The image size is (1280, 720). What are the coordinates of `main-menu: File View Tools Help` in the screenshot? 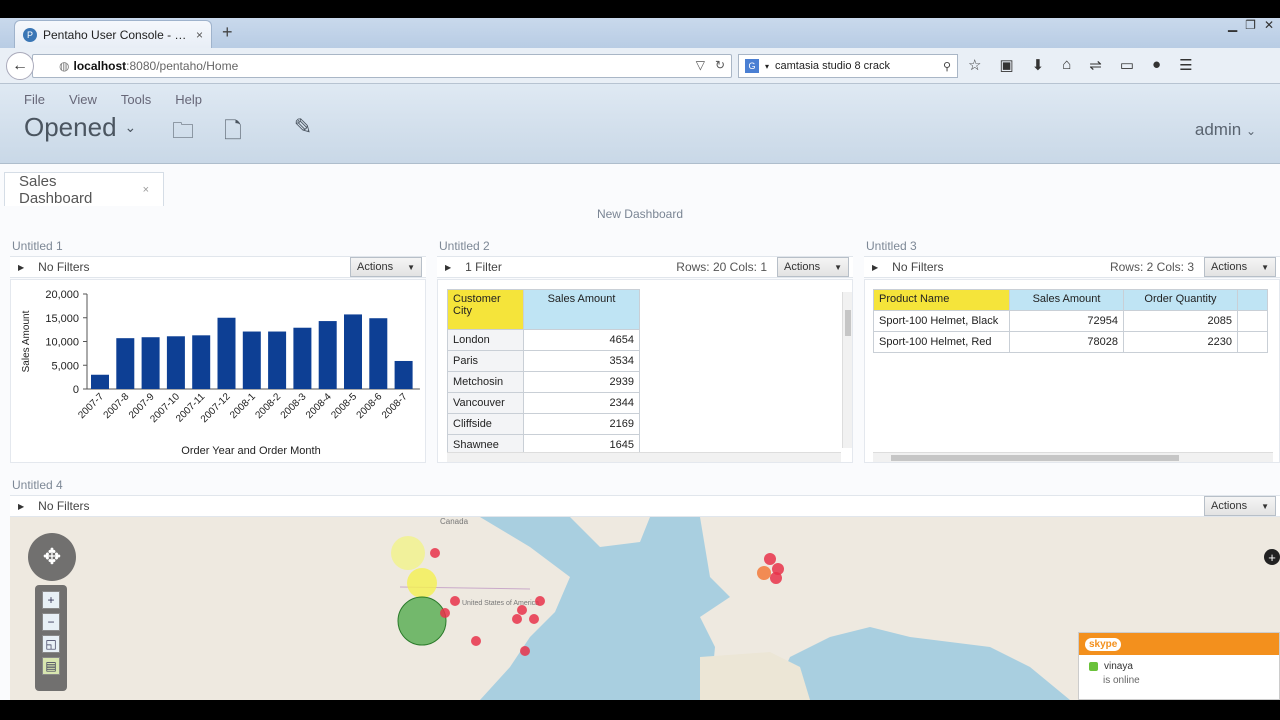 It's located at (113, 99).